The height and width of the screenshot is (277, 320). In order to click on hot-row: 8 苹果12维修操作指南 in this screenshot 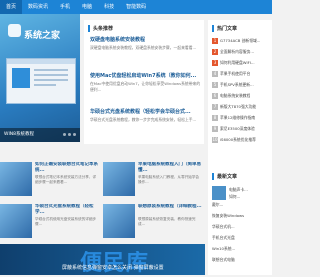, I will do `click(242, 118)`.